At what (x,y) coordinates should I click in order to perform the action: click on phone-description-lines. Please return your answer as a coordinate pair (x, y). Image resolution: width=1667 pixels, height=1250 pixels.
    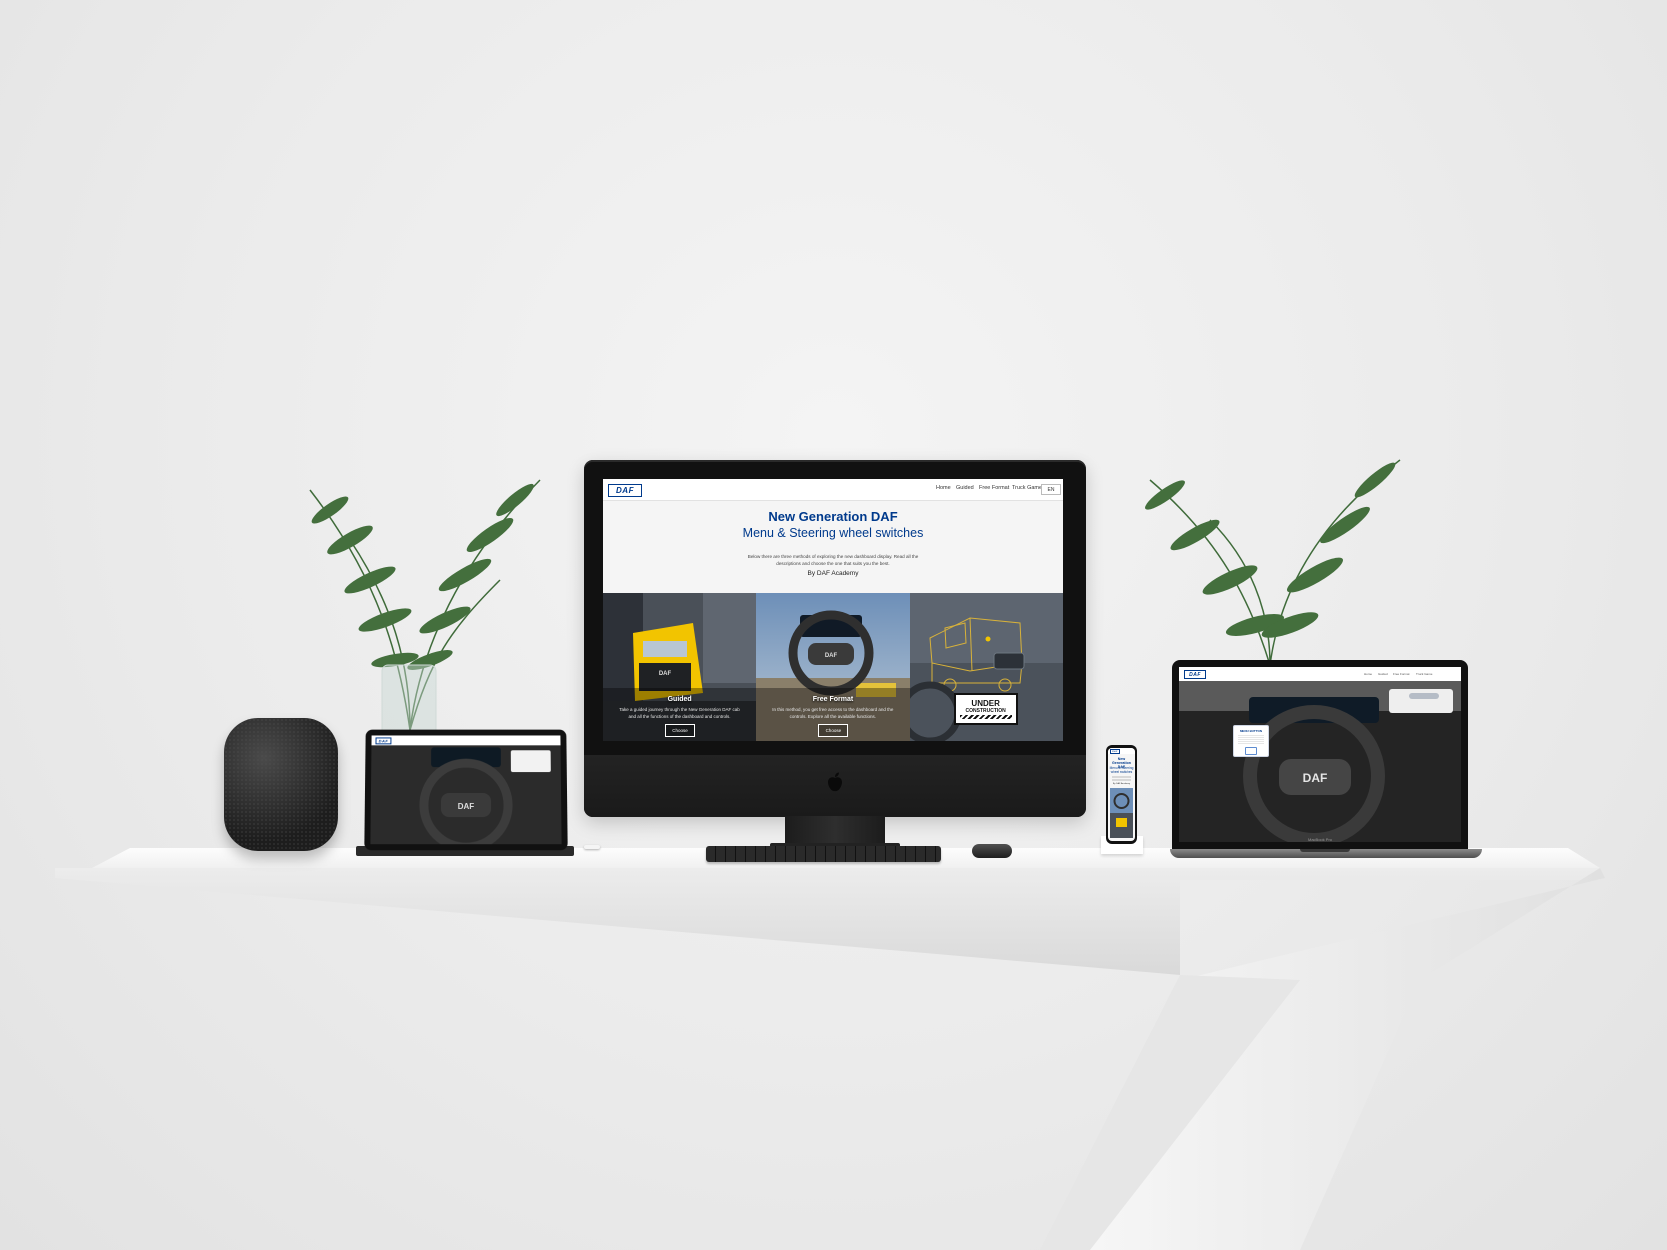
    Looking at the image, I should click on (1121, 779).